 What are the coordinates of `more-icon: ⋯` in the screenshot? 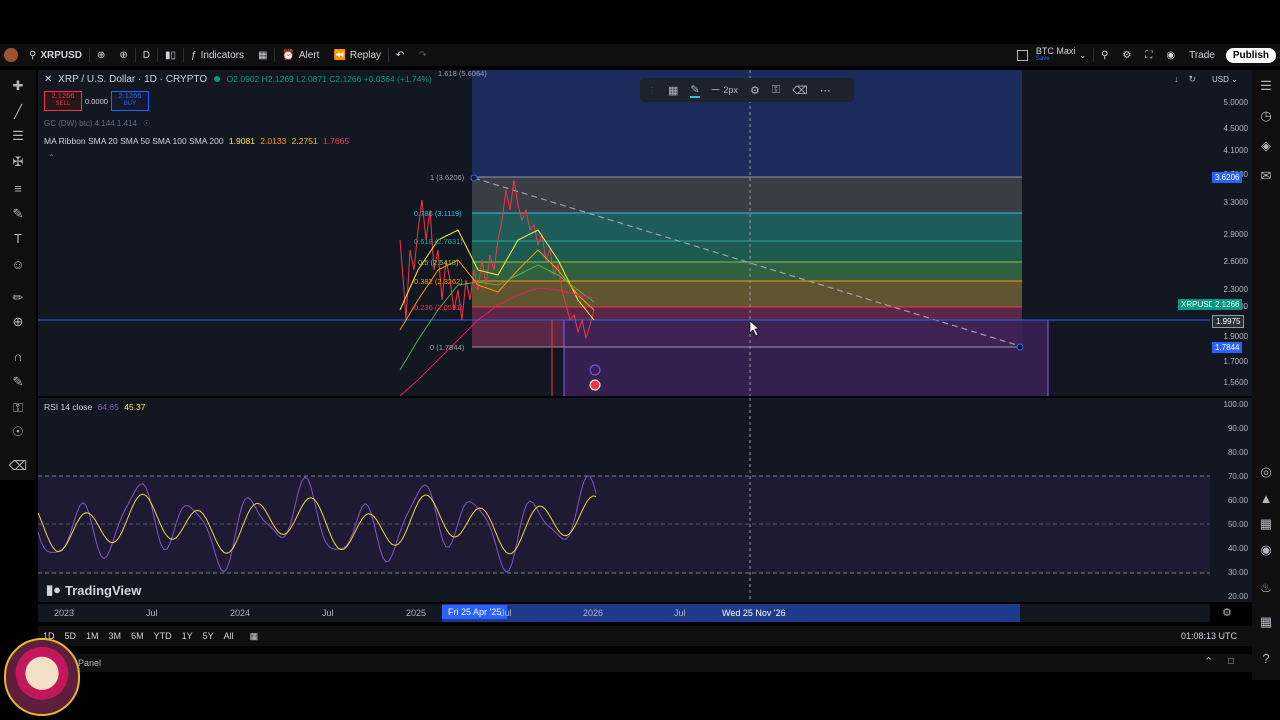 It's located at (825, 90).